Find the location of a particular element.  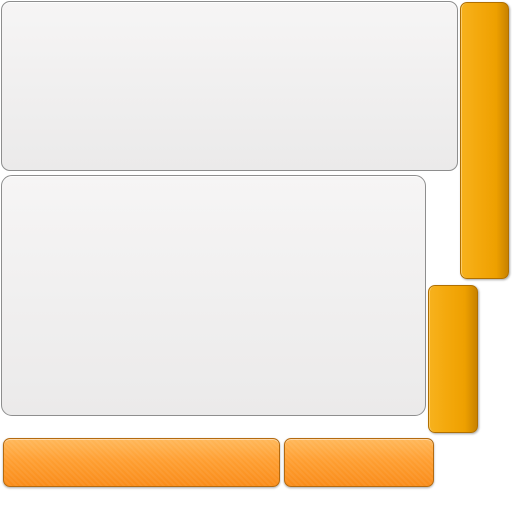

side-short-orange-button is located at coordinates (453, 359).